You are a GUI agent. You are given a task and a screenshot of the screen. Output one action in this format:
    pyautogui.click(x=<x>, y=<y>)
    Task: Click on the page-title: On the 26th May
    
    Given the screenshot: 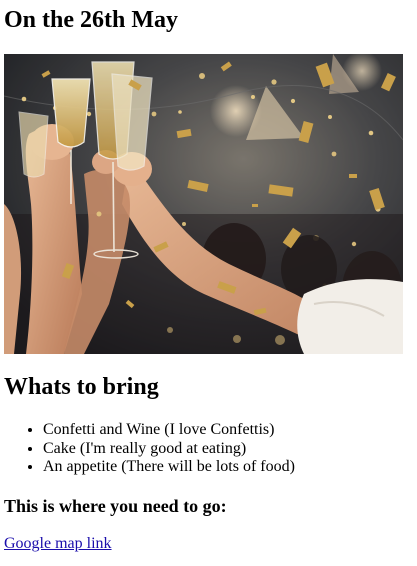 What is the action you would take?
    pyautogui.click(x=91, y=20)
    